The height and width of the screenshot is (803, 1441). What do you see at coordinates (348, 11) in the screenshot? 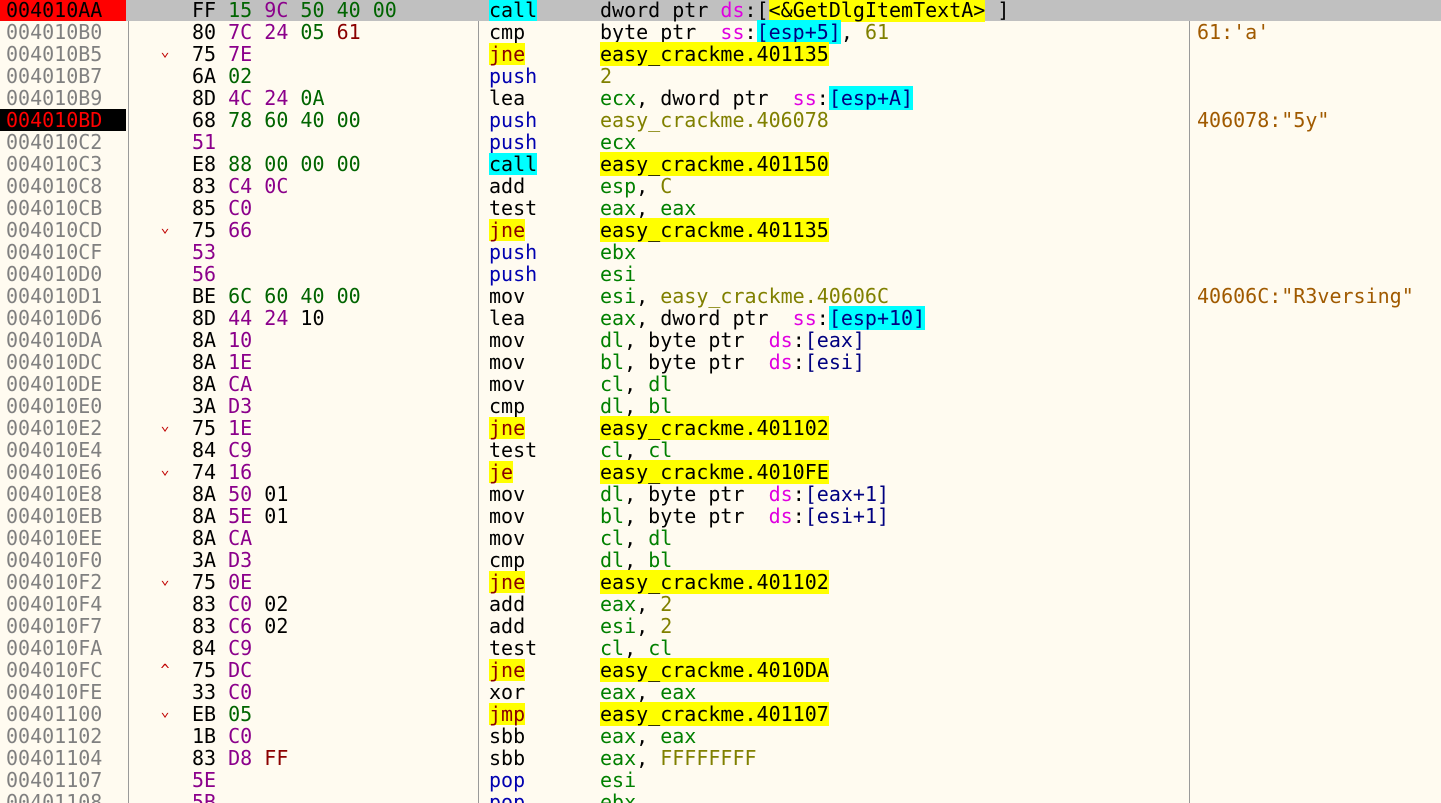
I see `opcode-byte: 40` at bounding box center [348, 11].